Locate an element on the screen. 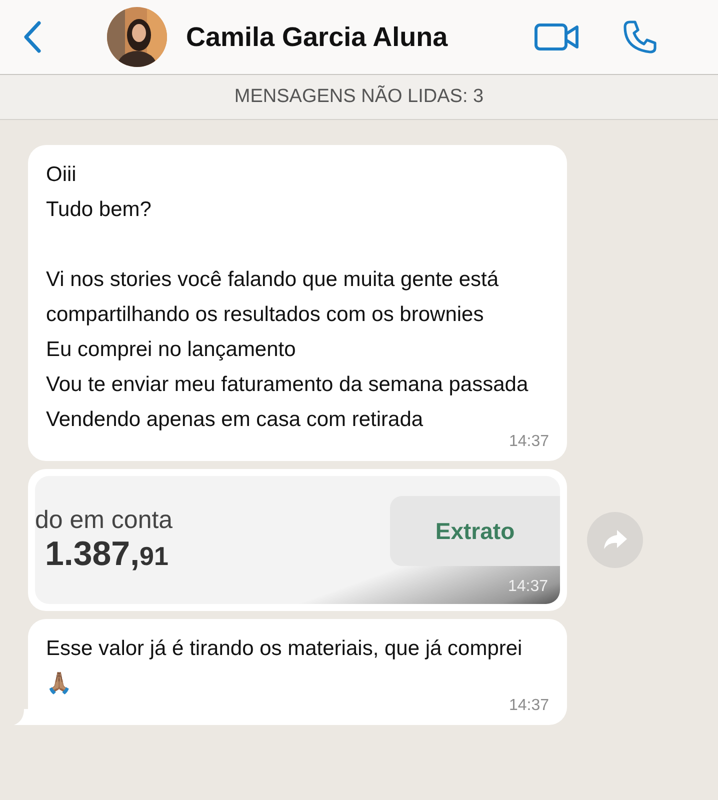 This screenshot has width=718, height=800. video-call-icon is located at coordinates (557, 37).